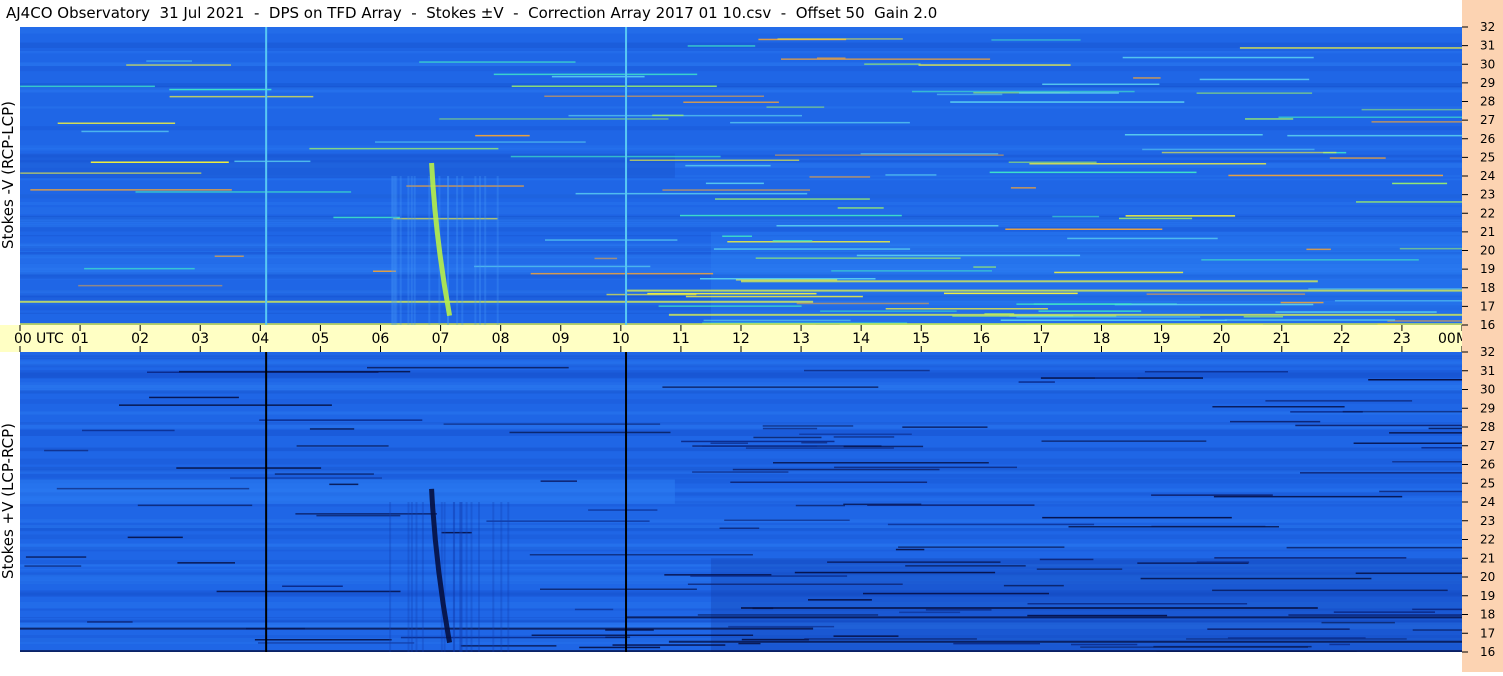 The height and width of the screenshot is (676, 1503). What do you see at coordinates (1487, 596) in the screenshot?
I see `freq-tick-label: 19` at bounding box center [1487, 596].